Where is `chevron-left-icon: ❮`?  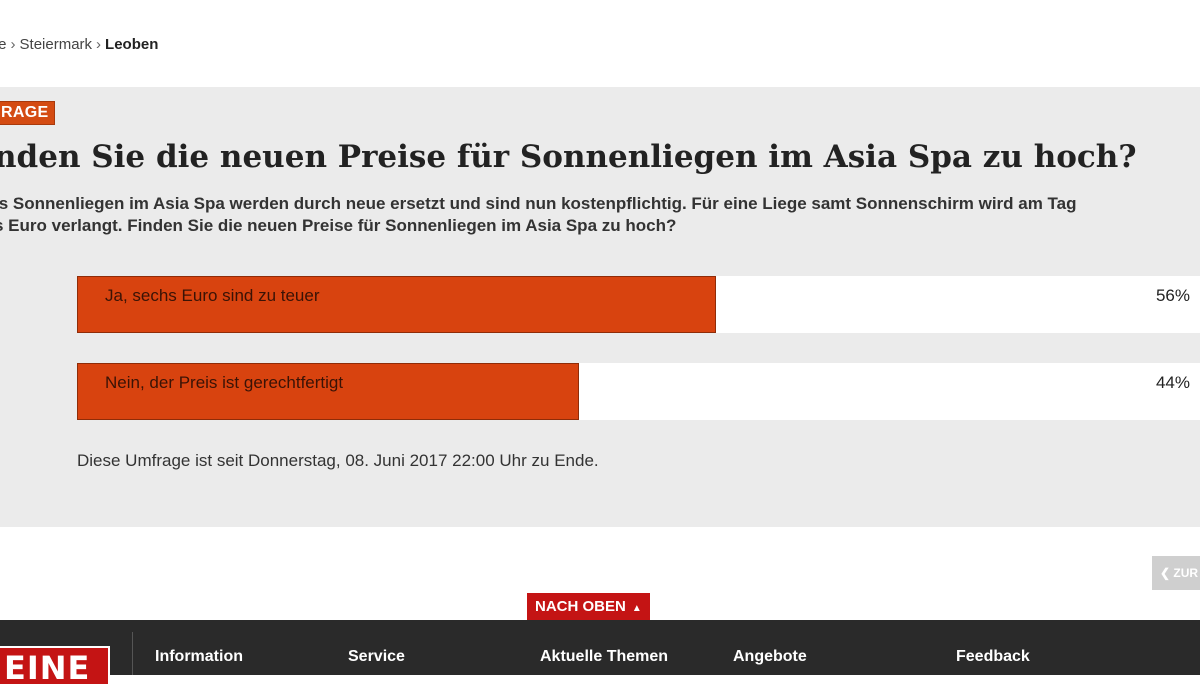 chevron-left-icon: ❮ is located at coordinates (1165, 573).